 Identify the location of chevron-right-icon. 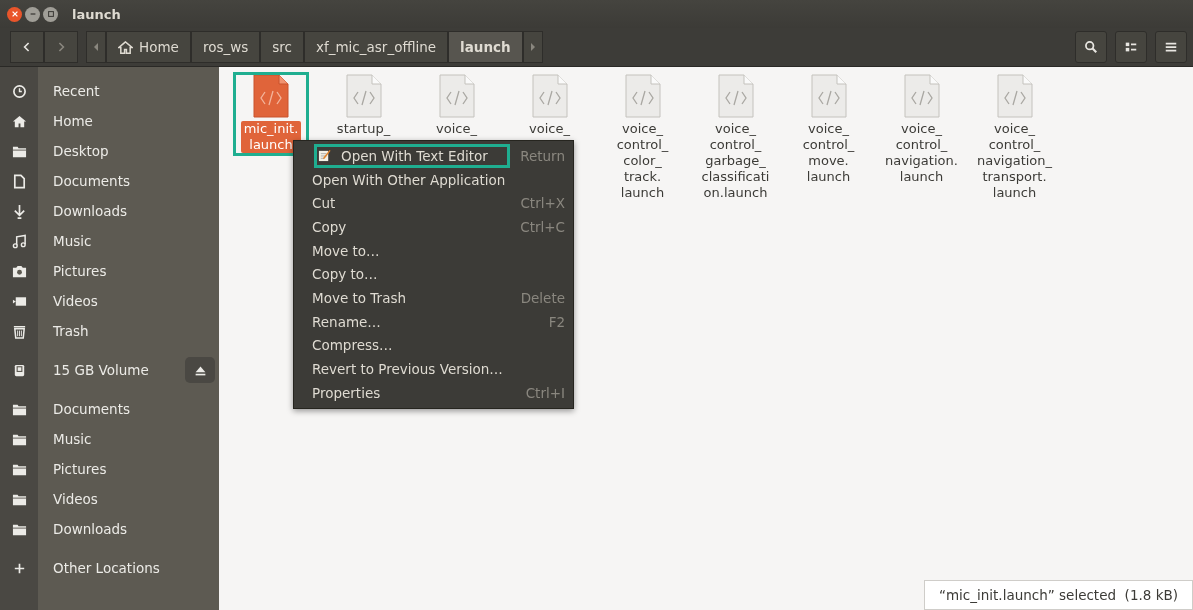
(61, 47).